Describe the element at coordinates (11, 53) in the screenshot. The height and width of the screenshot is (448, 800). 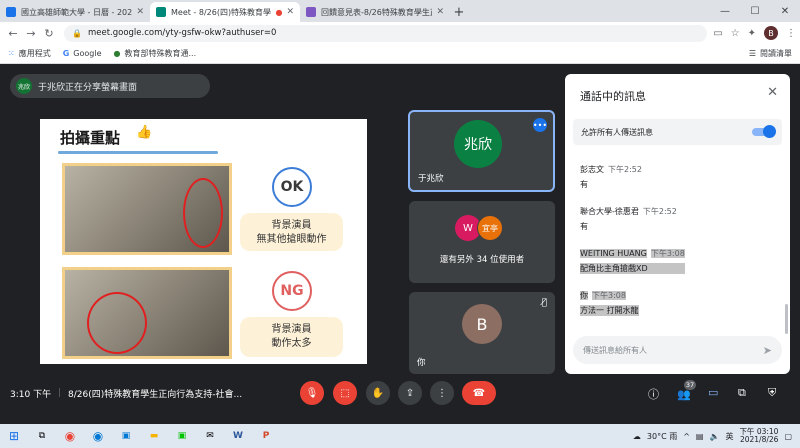
I see `apps-grid-icon: ⁙` at that location.